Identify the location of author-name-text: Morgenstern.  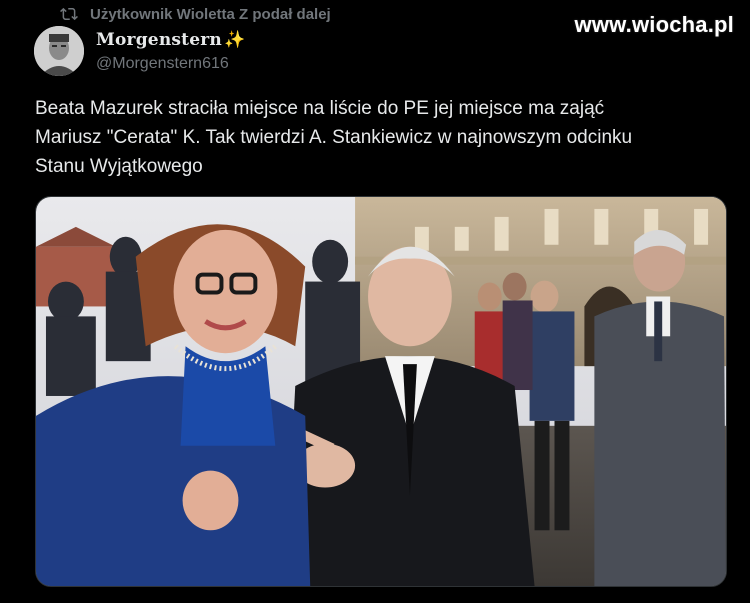
(159, 40).